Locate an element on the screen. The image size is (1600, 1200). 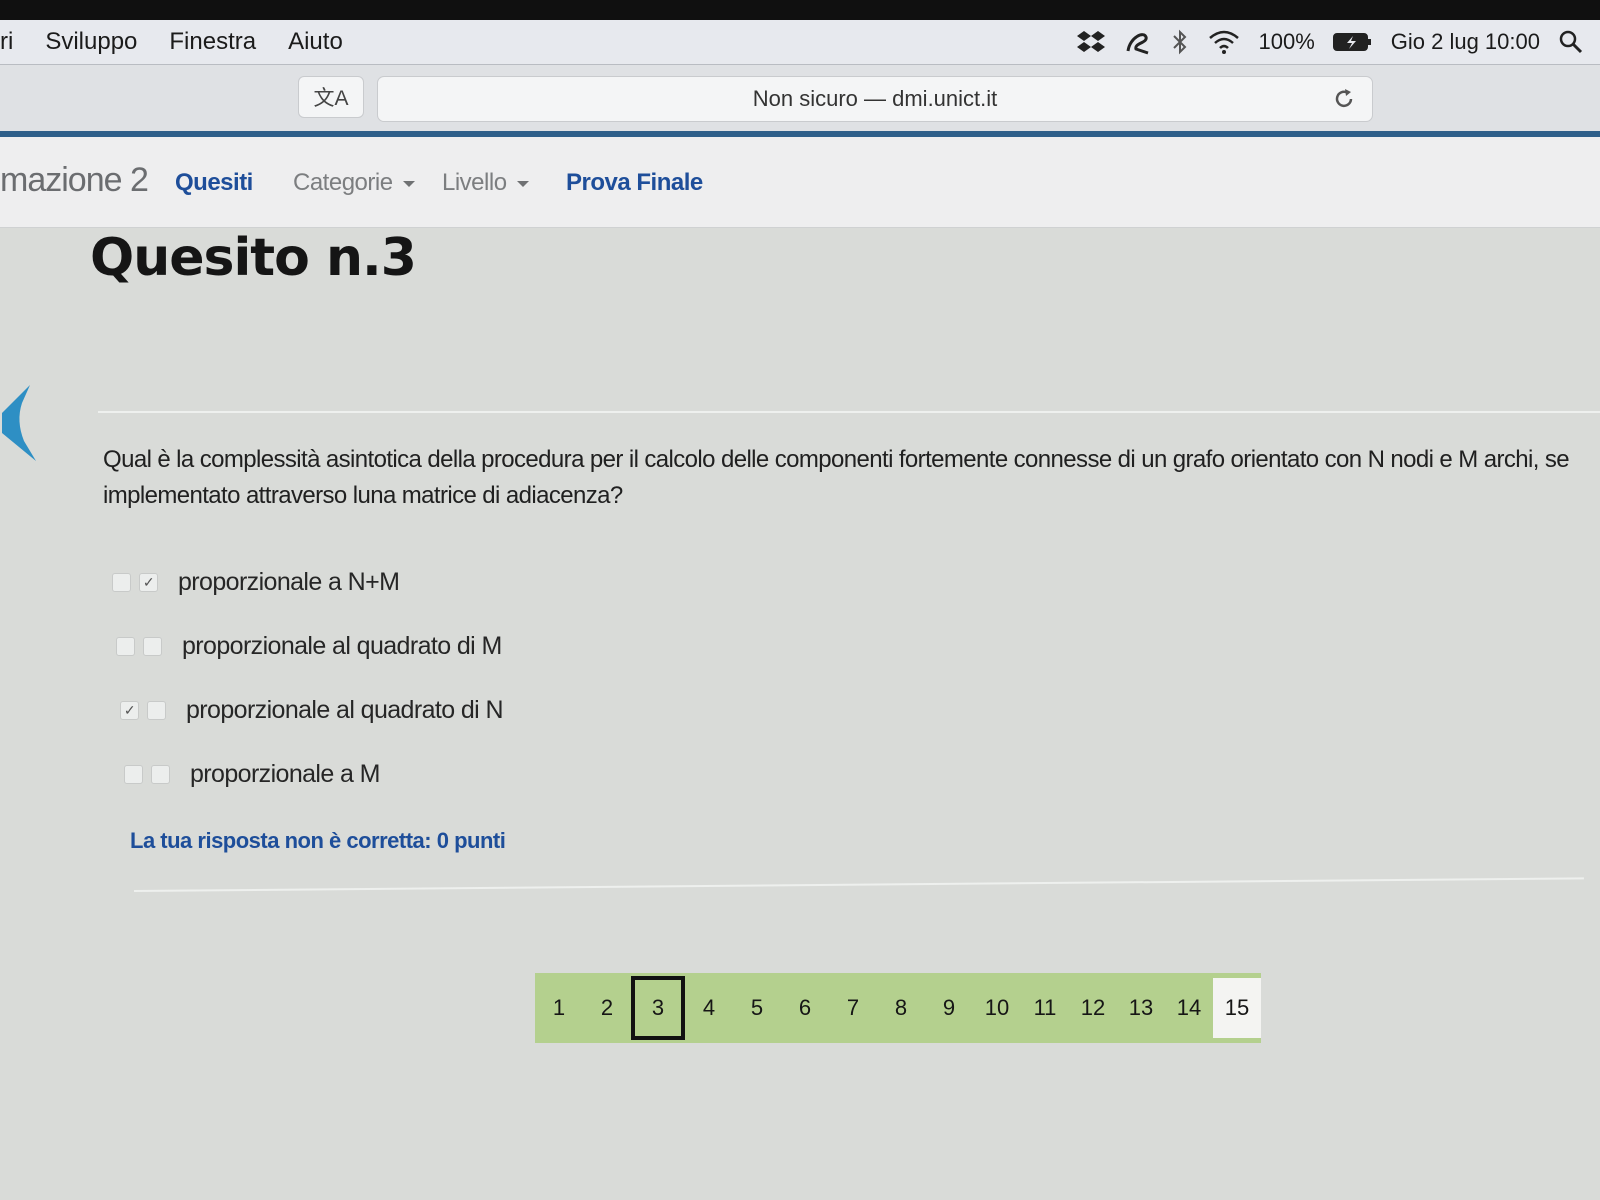
answer-checkbox: ✓ is located at coordinates (129, 710).